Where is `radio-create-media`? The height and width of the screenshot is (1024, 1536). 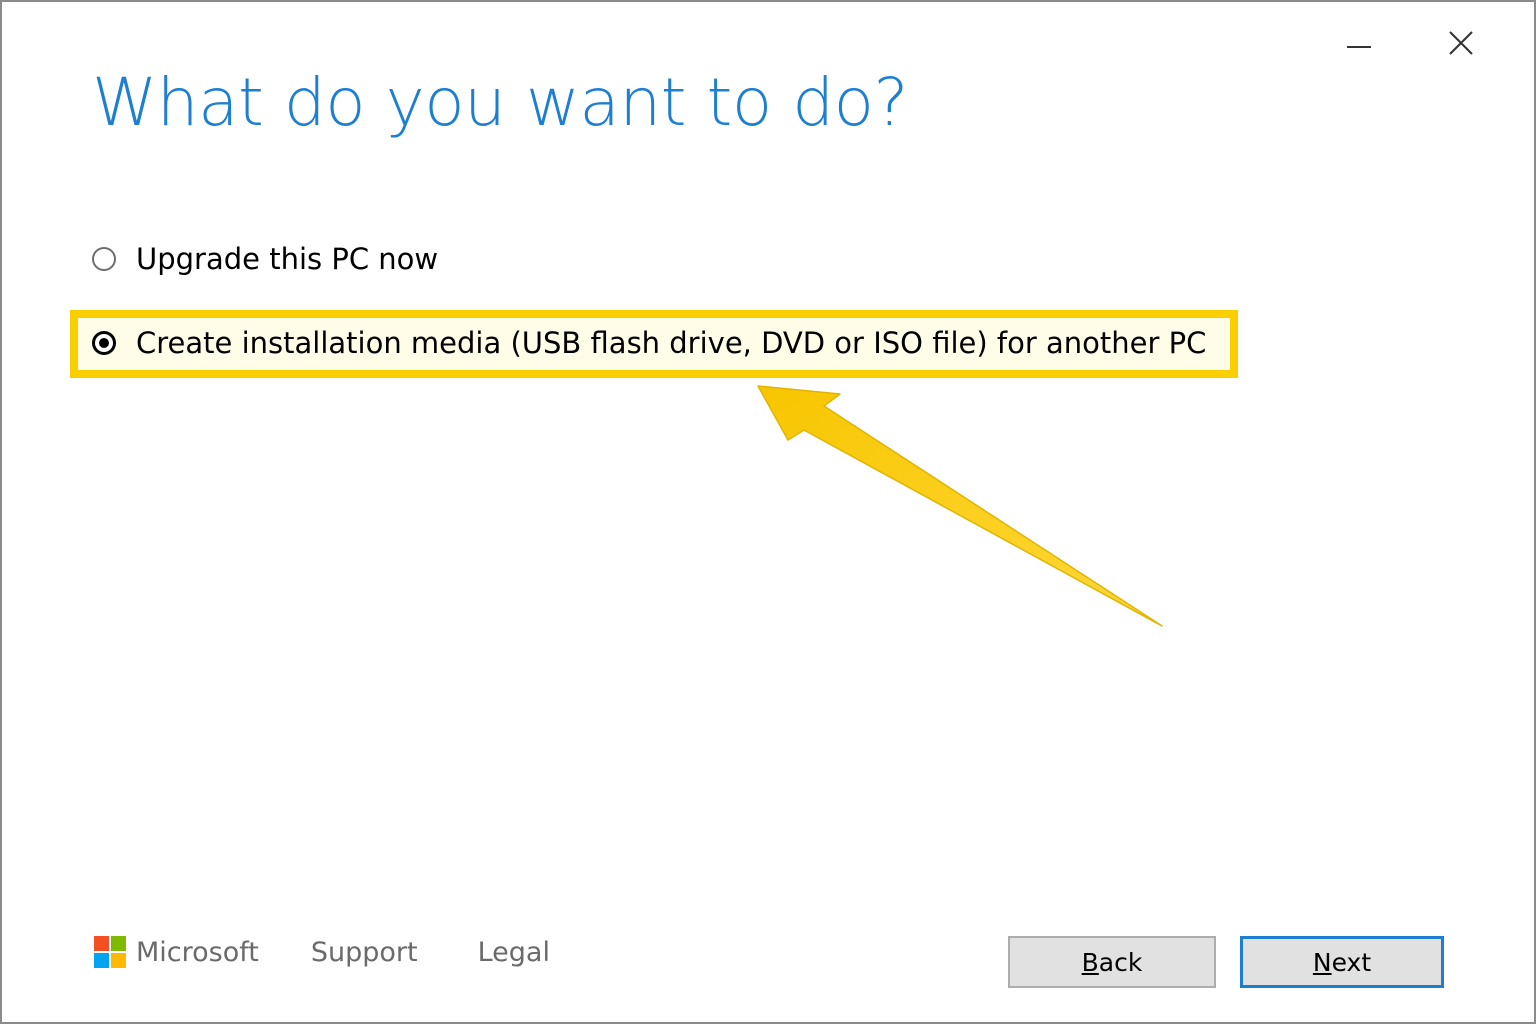
radio-create-media is located at coordinates (104, 343).